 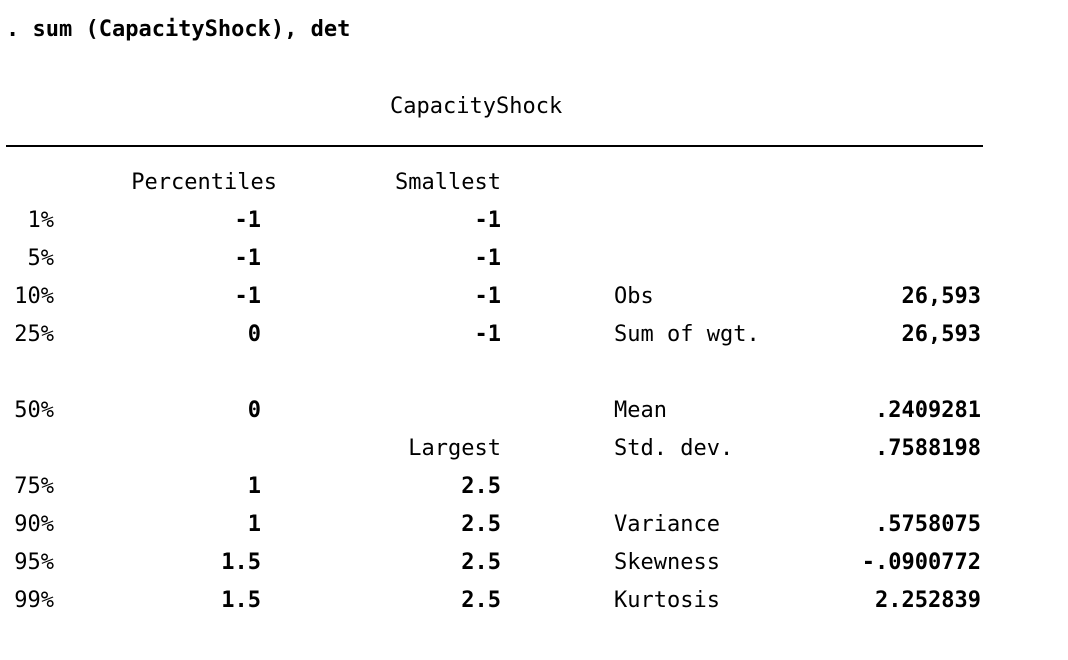 I want to click on pct-label: 25%, so click(x=34, y=334).